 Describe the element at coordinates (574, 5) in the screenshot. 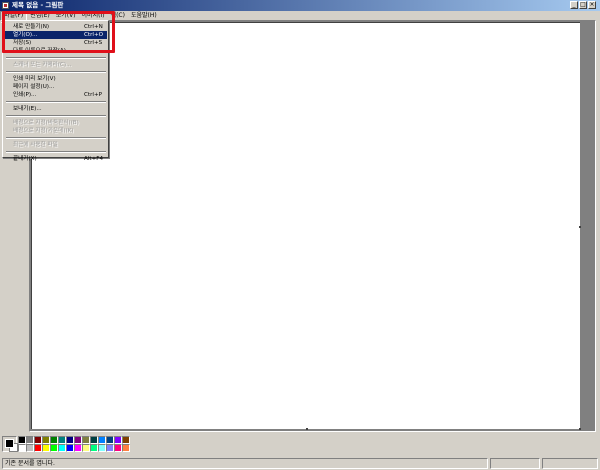

I see `minimize-button: _` at that location.